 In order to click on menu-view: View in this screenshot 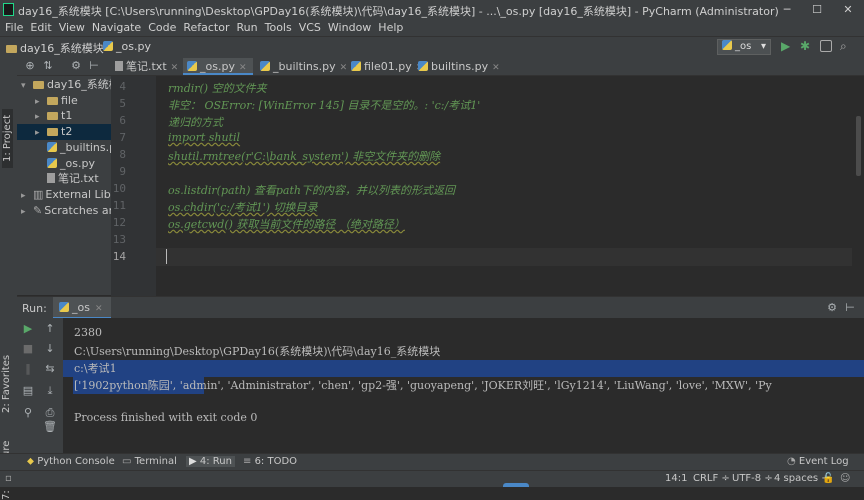, I will do `click(72, 28)`.